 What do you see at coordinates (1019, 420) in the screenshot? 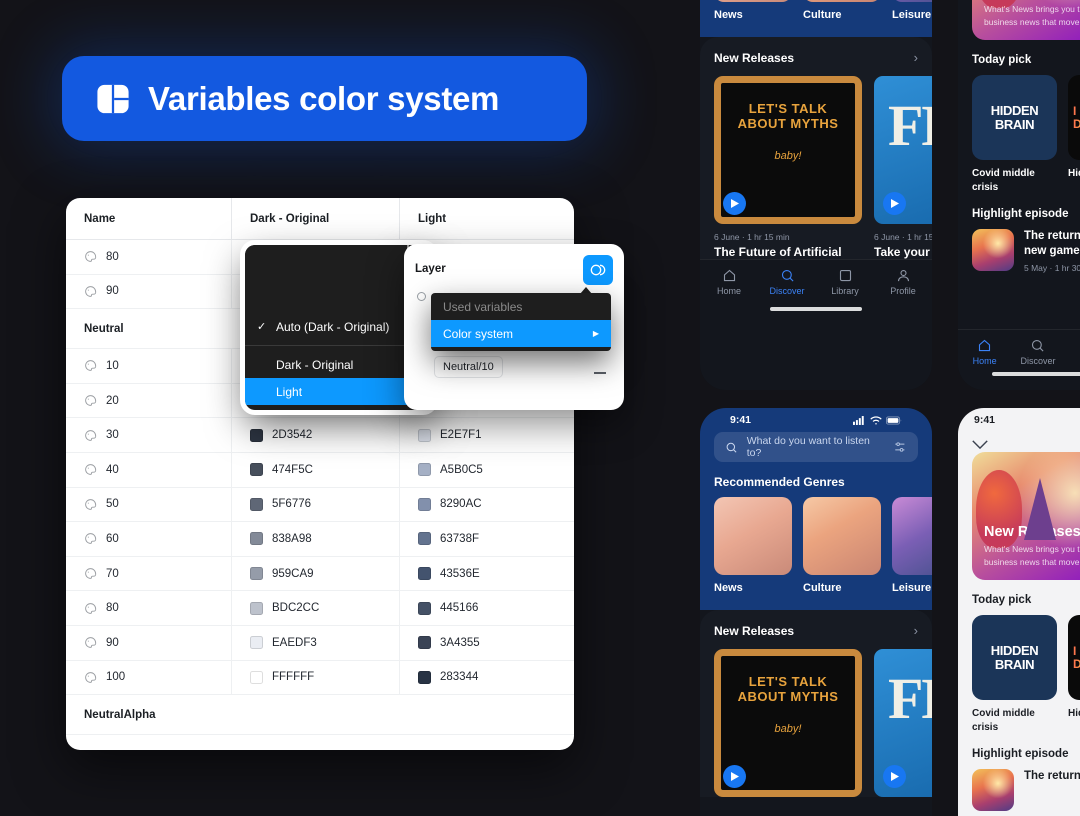
I see `status-bar: 9:41` at bounding box center [1019, 420].